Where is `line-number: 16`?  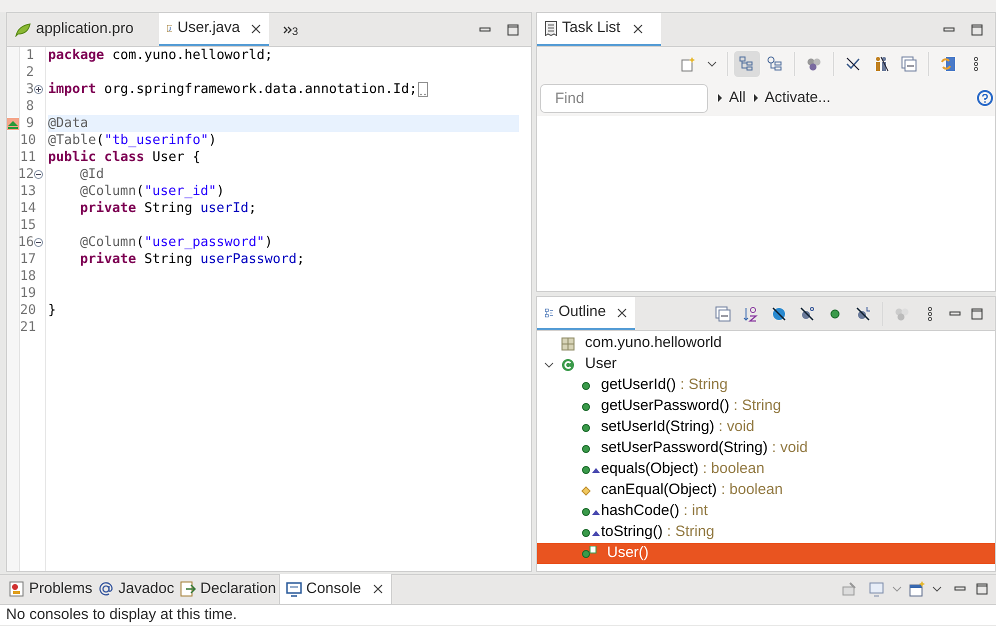
line-number: 16 is located at coordinates (26, 243).